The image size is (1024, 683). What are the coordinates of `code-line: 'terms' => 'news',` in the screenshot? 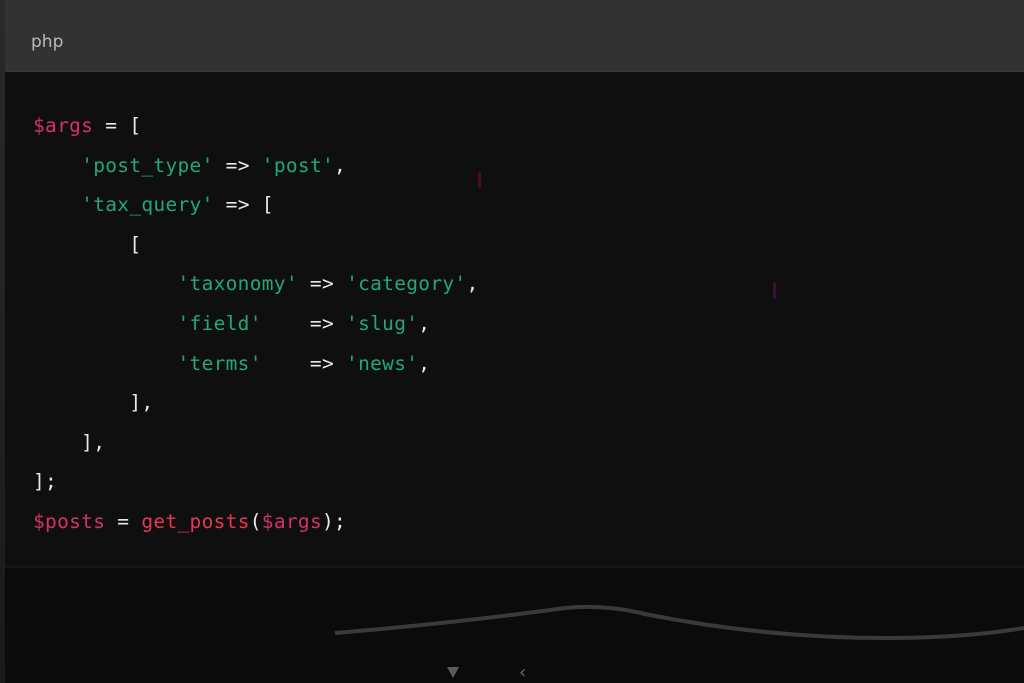 It's located at (256, 364).